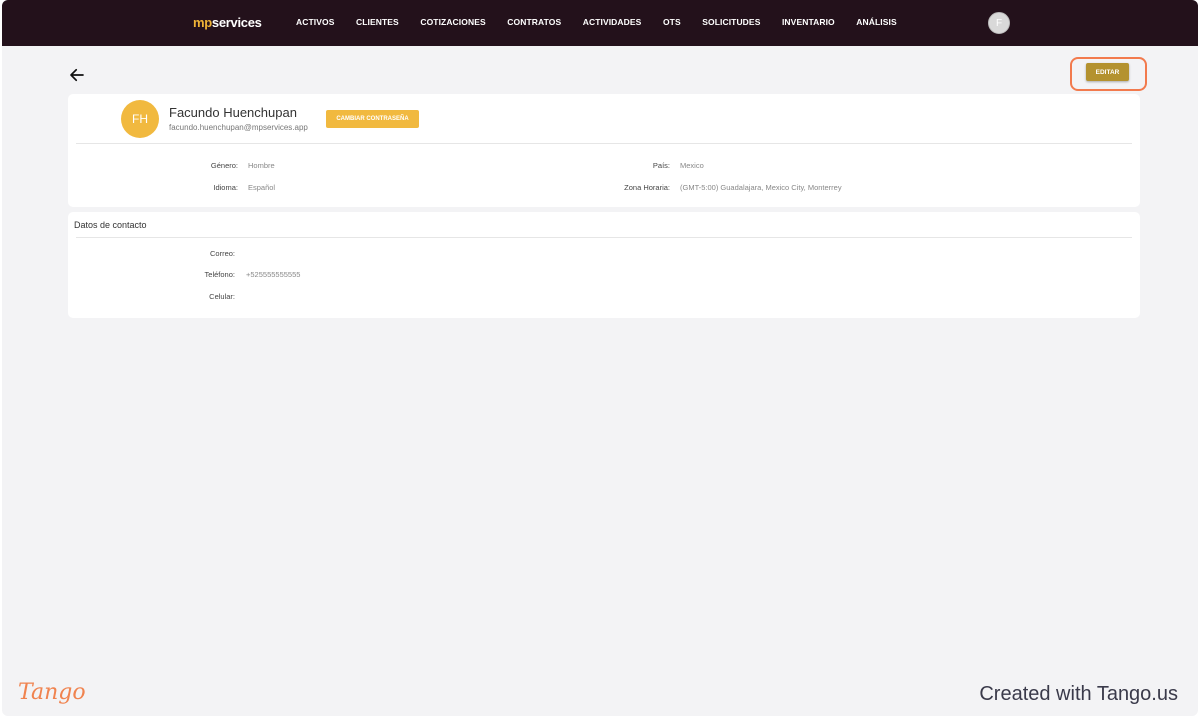  I want to click on language-value: Español, so click(262, 187).